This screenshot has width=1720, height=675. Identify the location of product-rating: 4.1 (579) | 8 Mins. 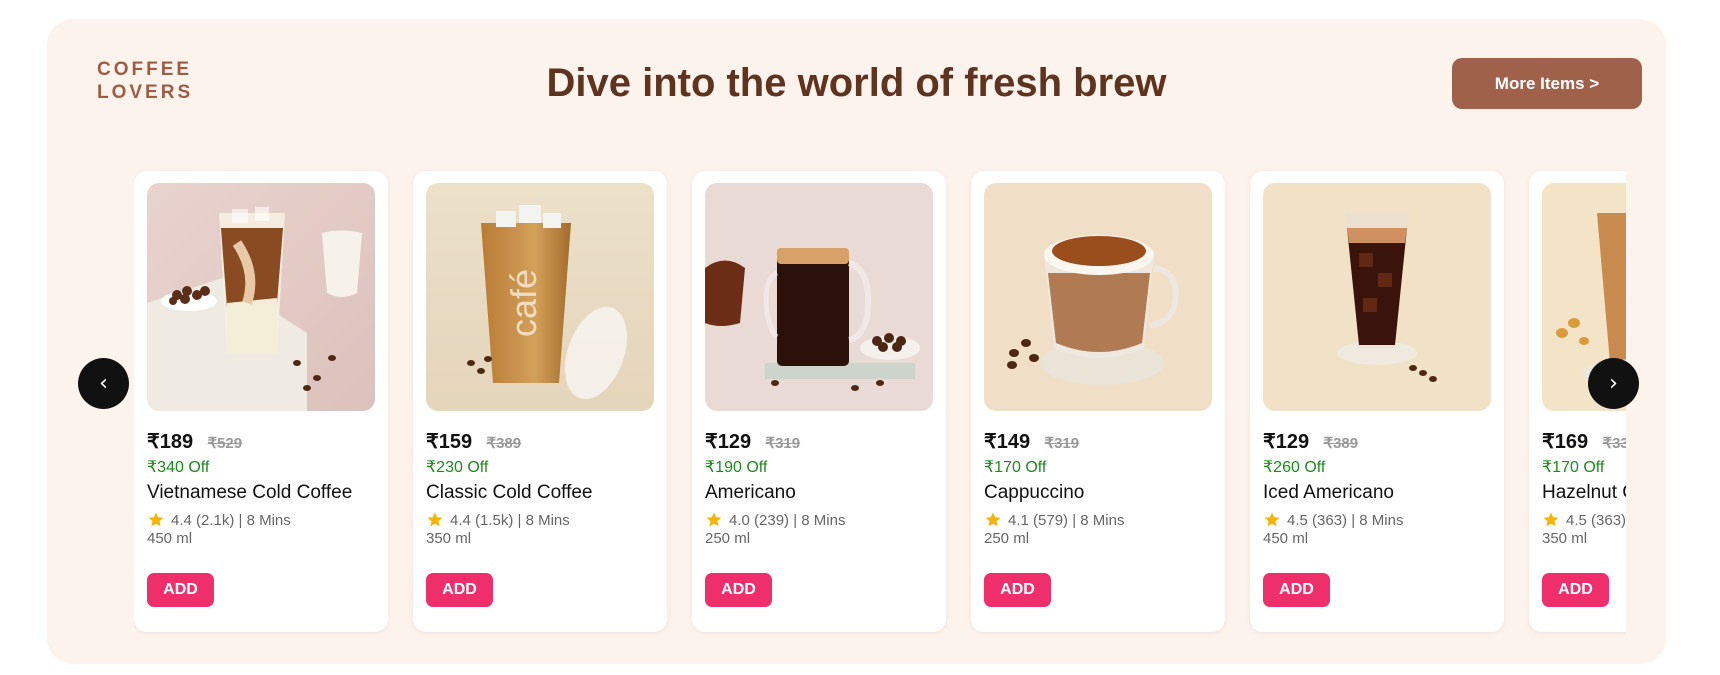
(1054, 520).